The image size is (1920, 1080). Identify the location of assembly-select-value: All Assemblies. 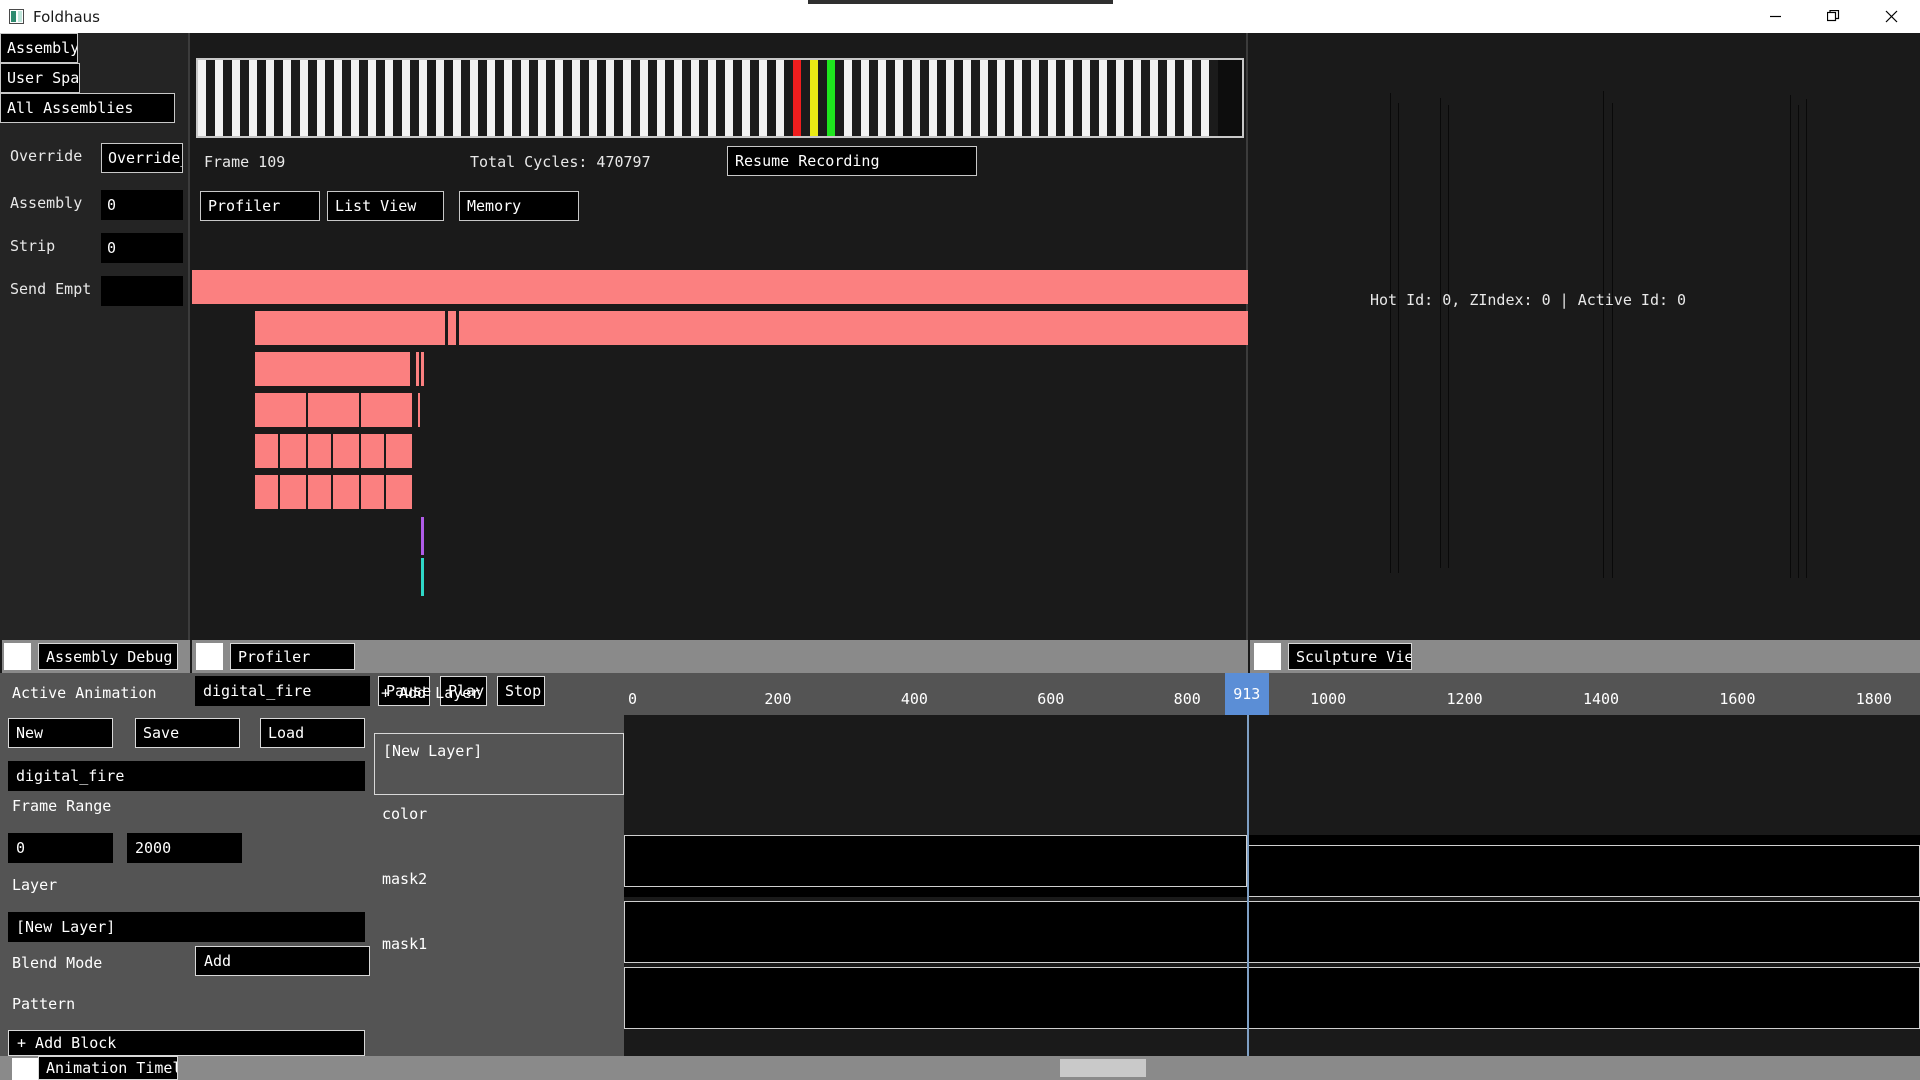
(70, 108).